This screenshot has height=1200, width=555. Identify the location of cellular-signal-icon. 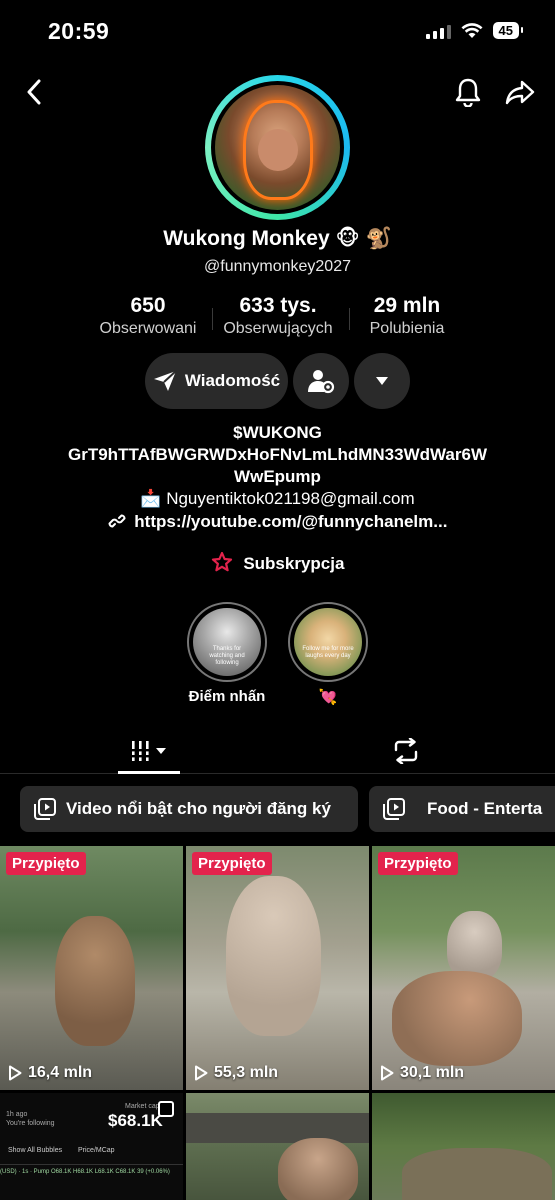
(438, 31).